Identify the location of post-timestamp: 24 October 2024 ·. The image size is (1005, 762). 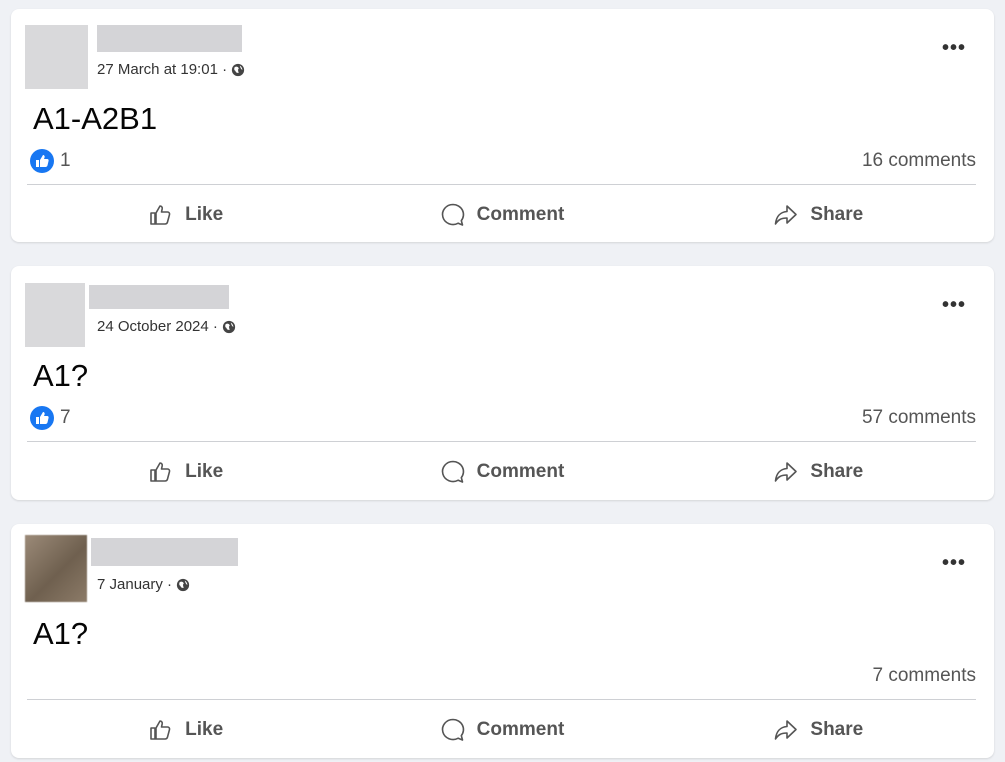
(157, 326).